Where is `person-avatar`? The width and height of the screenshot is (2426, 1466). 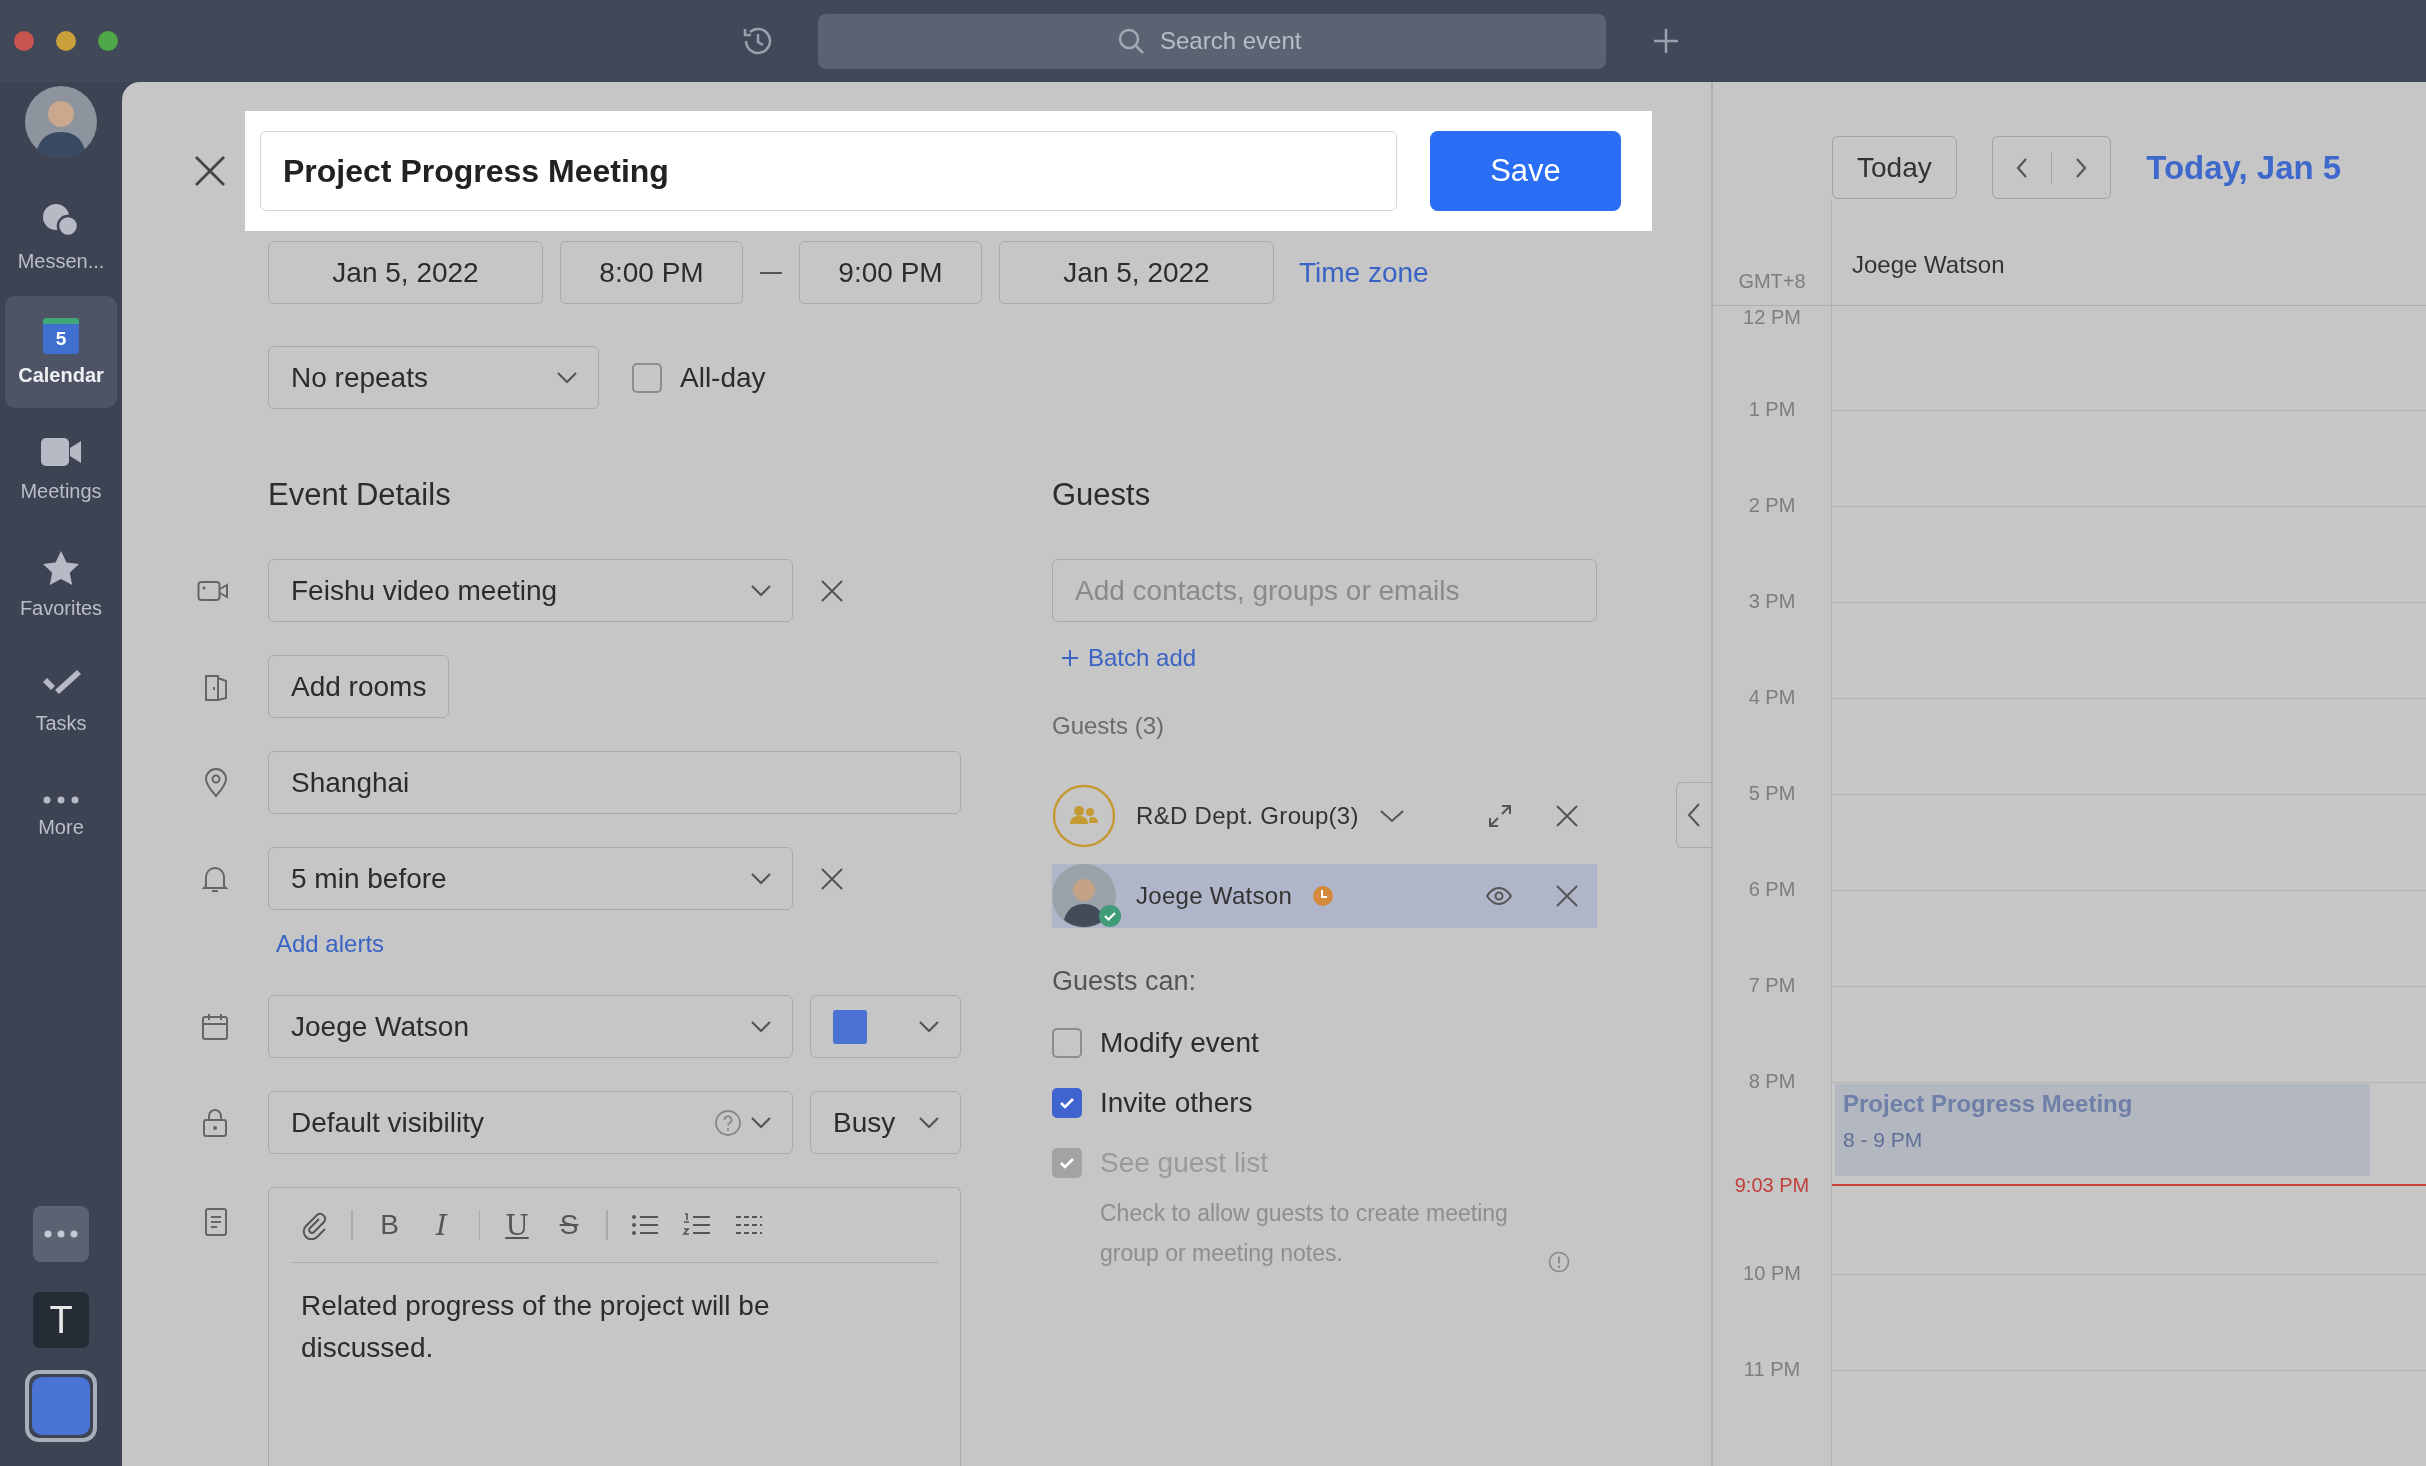 person-avatar is located at coordinates (1084, 896).